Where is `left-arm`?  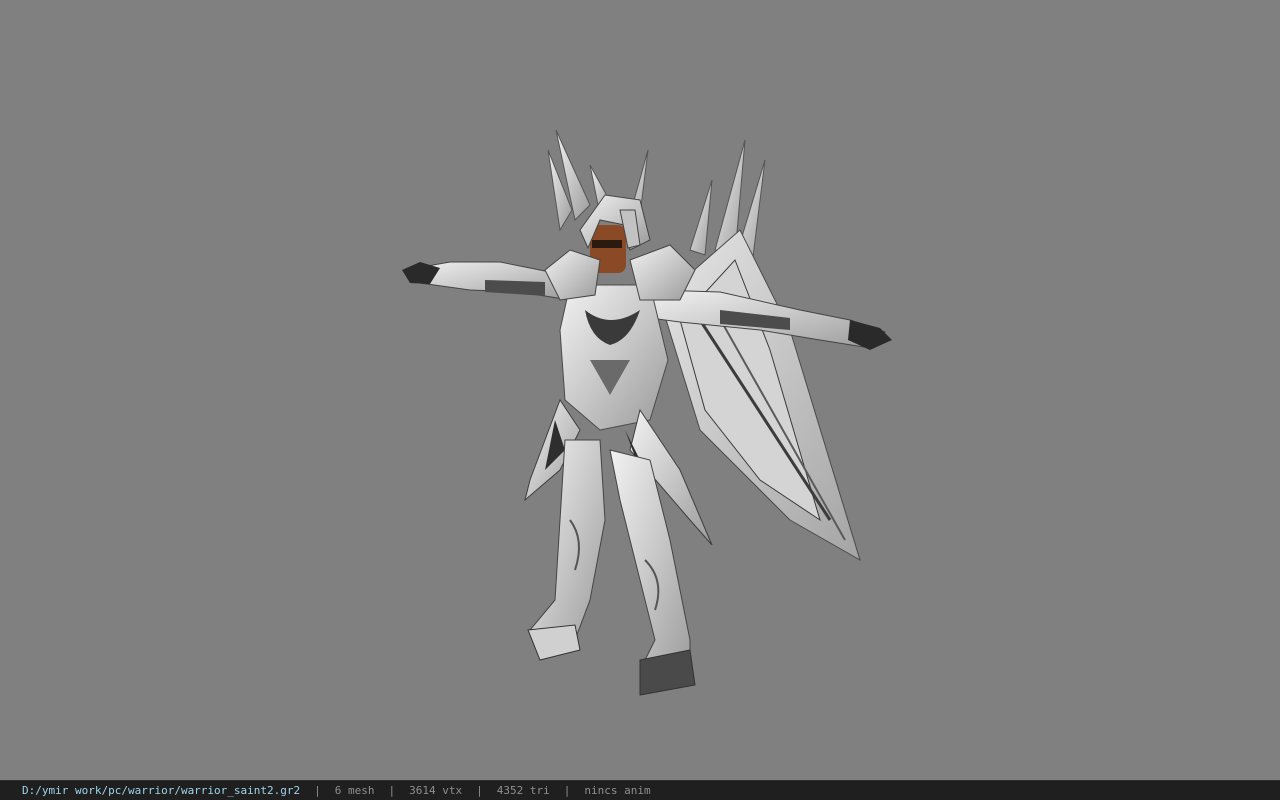
left-arm is located at coordinates (486, 281).